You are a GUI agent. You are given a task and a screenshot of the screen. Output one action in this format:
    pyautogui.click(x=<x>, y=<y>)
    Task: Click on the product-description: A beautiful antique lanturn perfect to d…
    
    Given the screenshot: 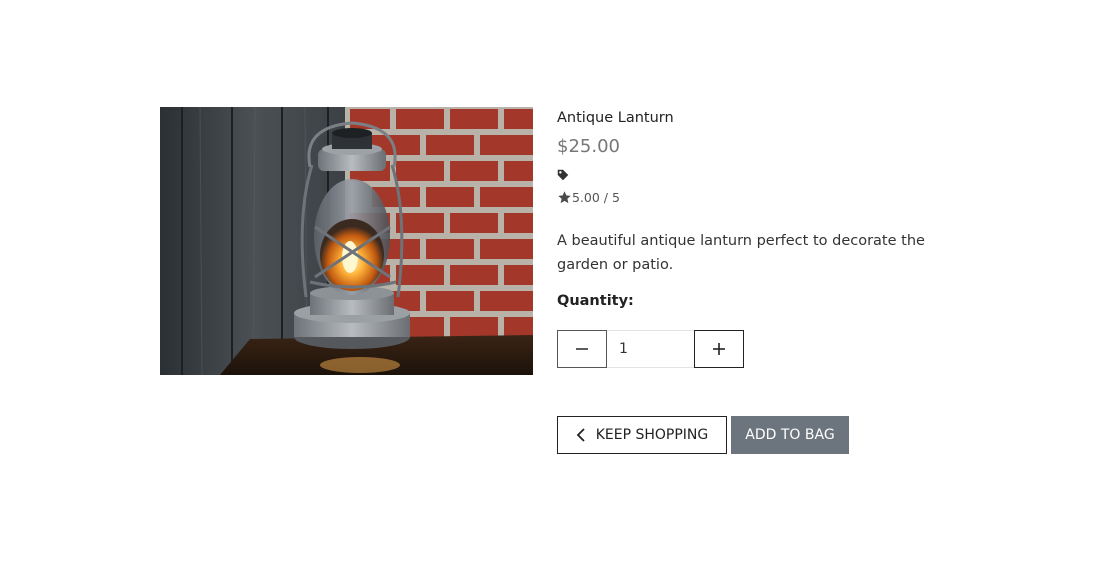 What is the action you would take?
    pyautogui.click(x=741, y=253)
    